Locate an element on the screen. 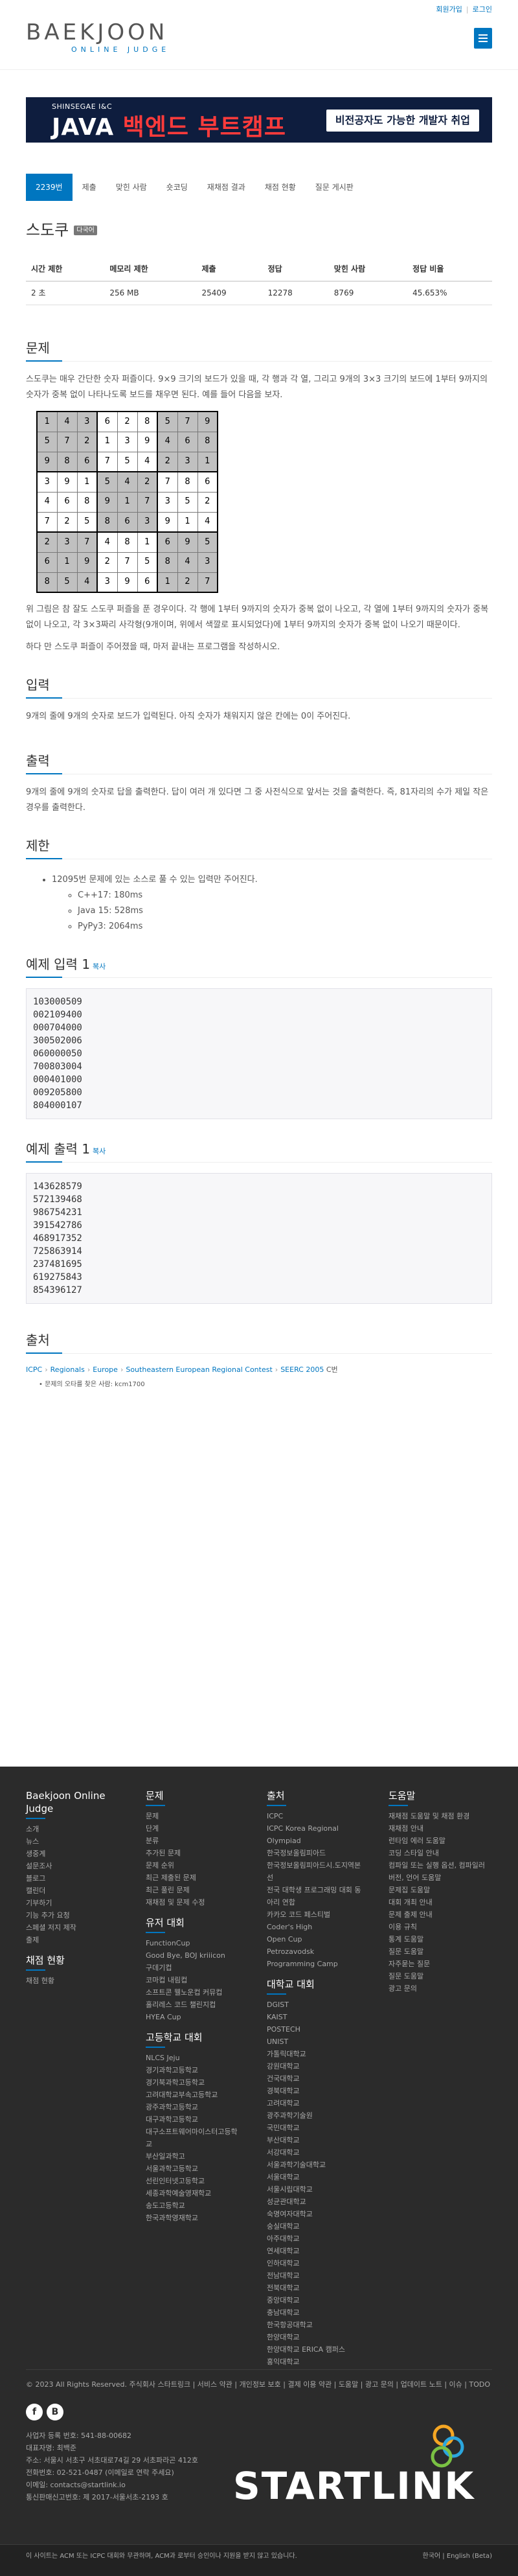 Image resolution: width=518 pixels, height=2576 pixels. footer-link: 경기과학고등학교 is located at coordinates (194, 2070).